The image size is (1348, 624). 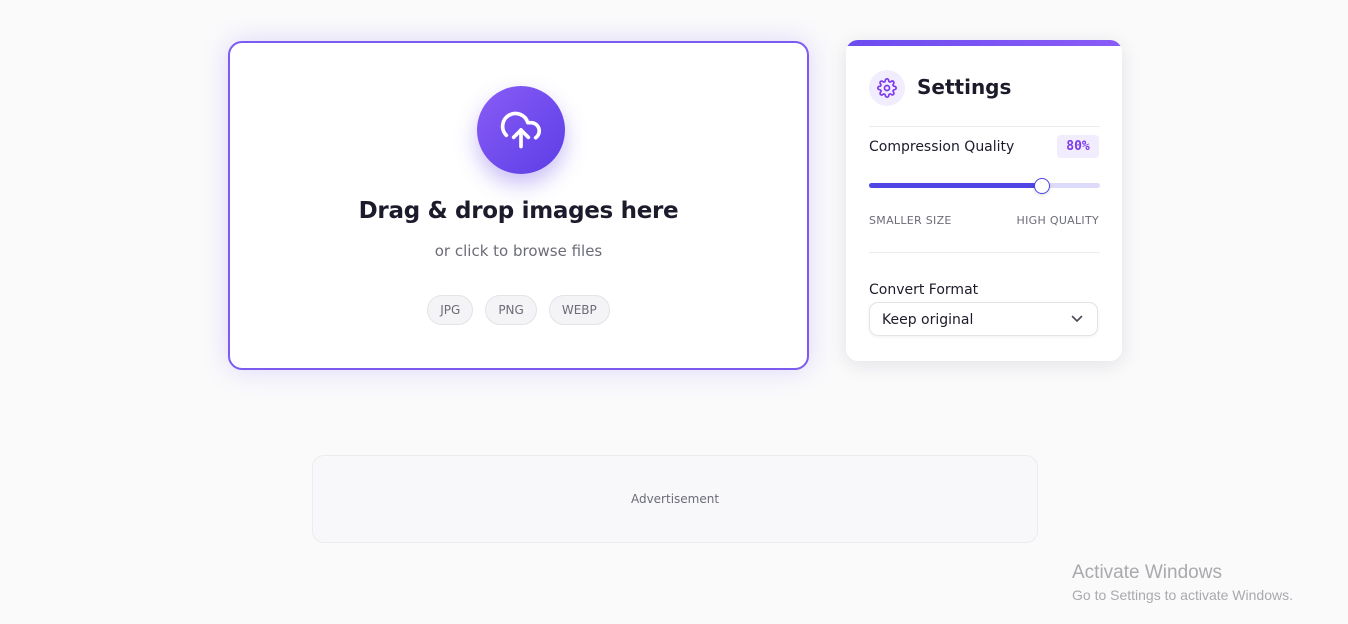 What do you see at coordinates (450, 310) in the screenshot?
I see `format-chip-jpg: JPG` at bounding box center [450, 310].